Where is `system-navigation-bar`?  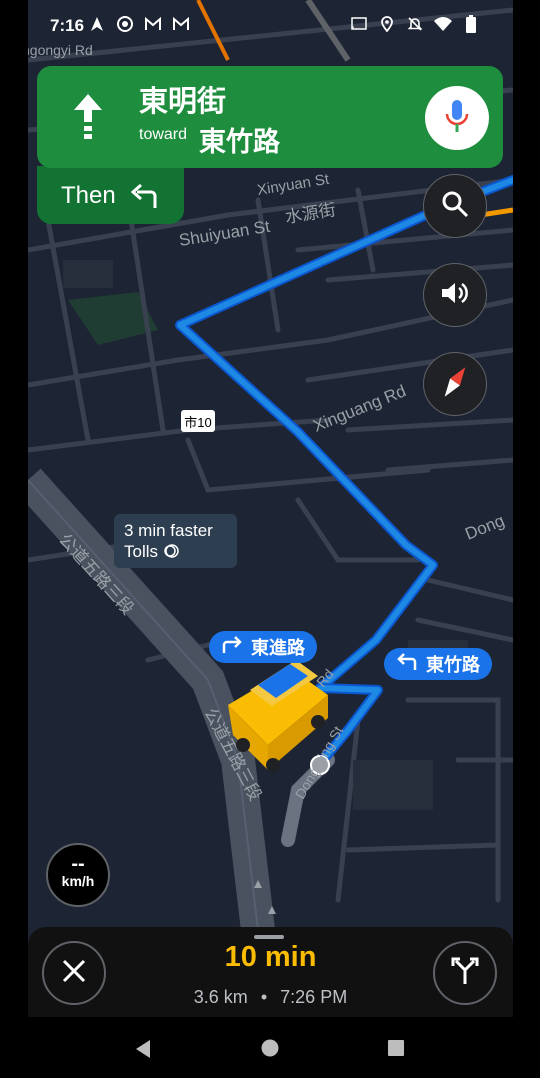 system-navigation-bar is located at coordinates (270, 1047).